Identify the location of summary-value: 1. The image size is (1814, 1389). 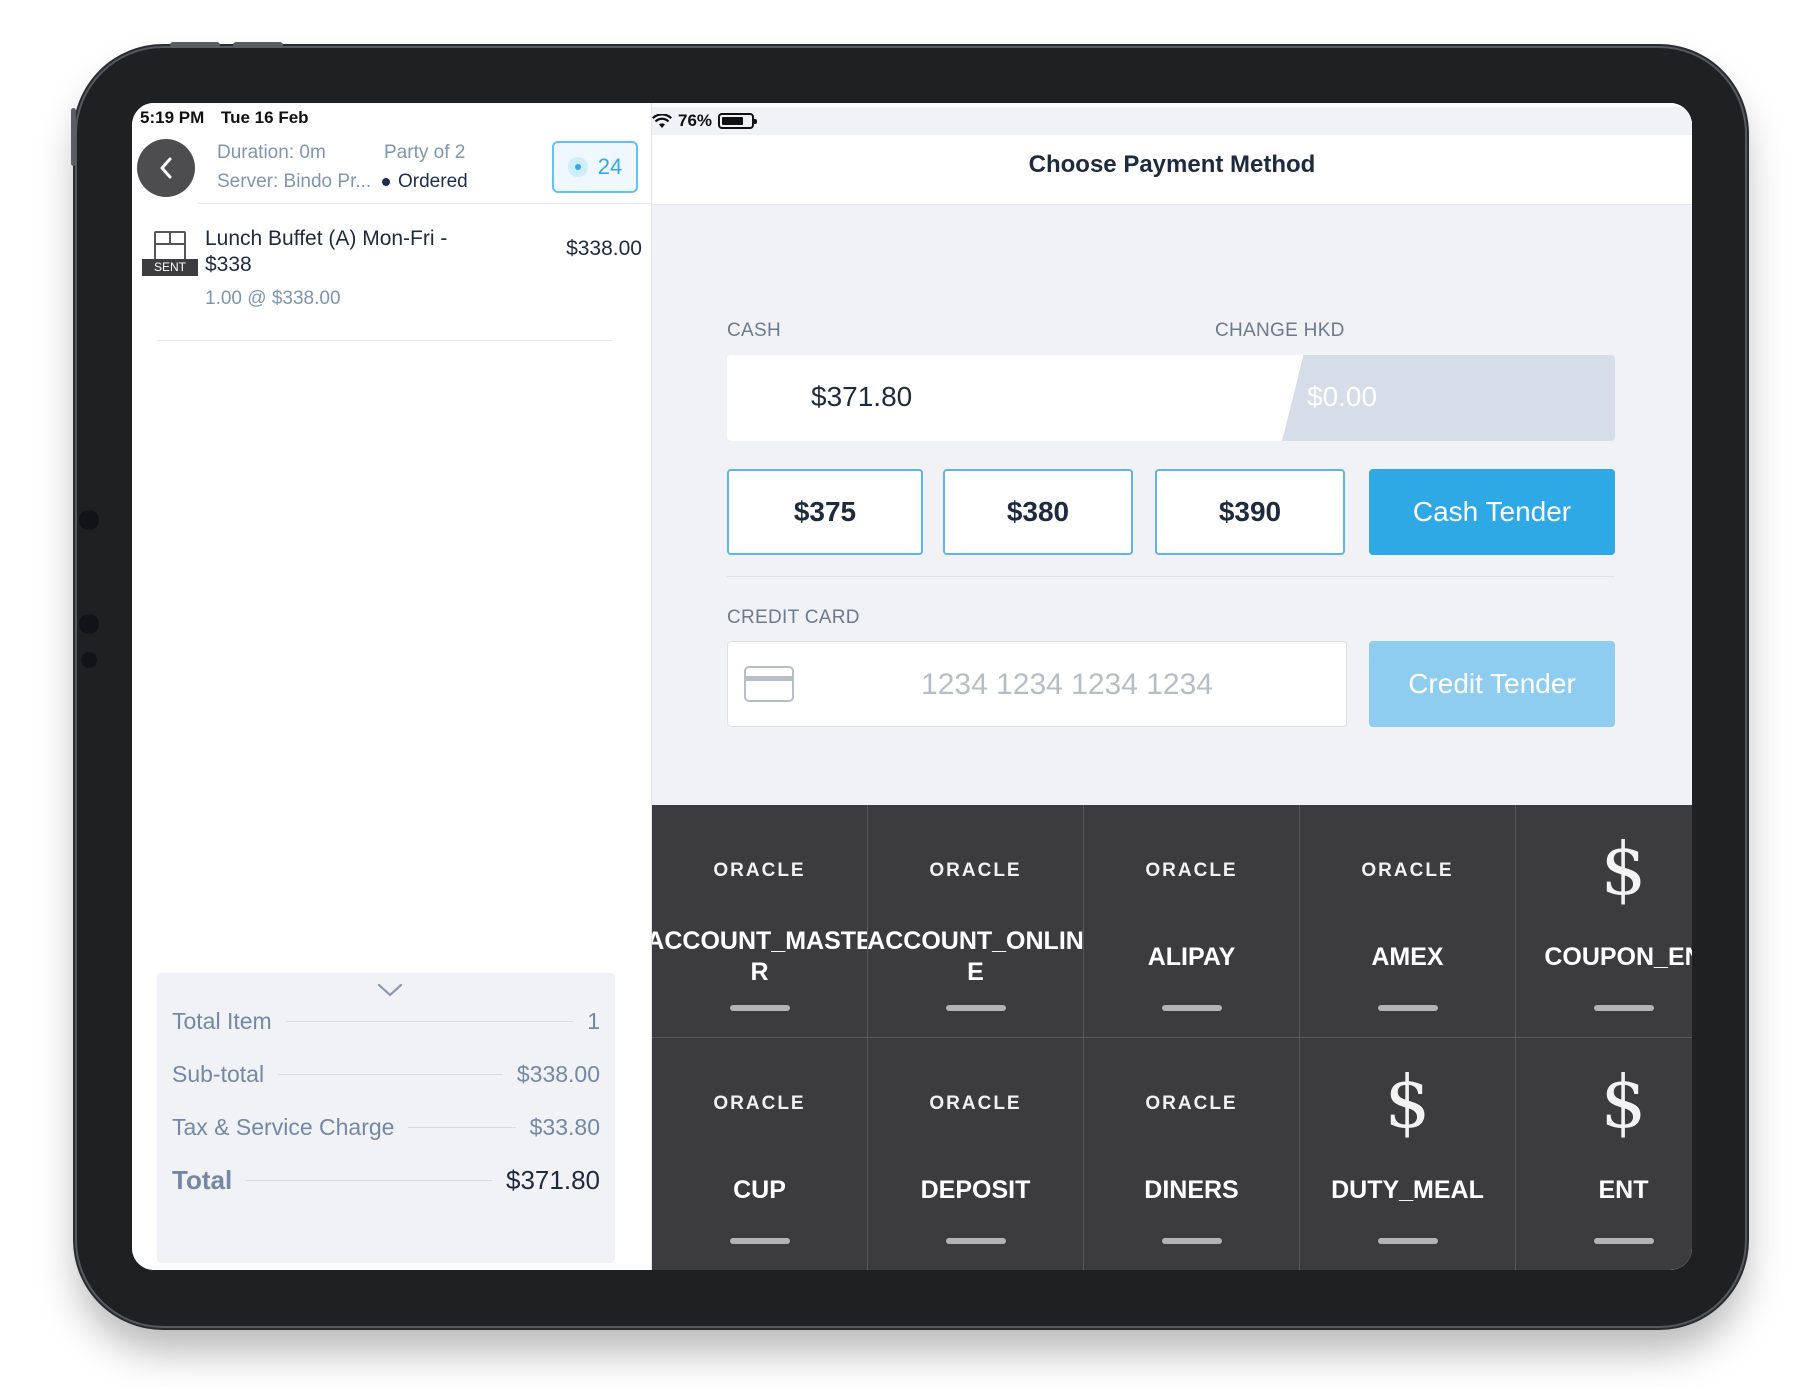
(593, 1020).